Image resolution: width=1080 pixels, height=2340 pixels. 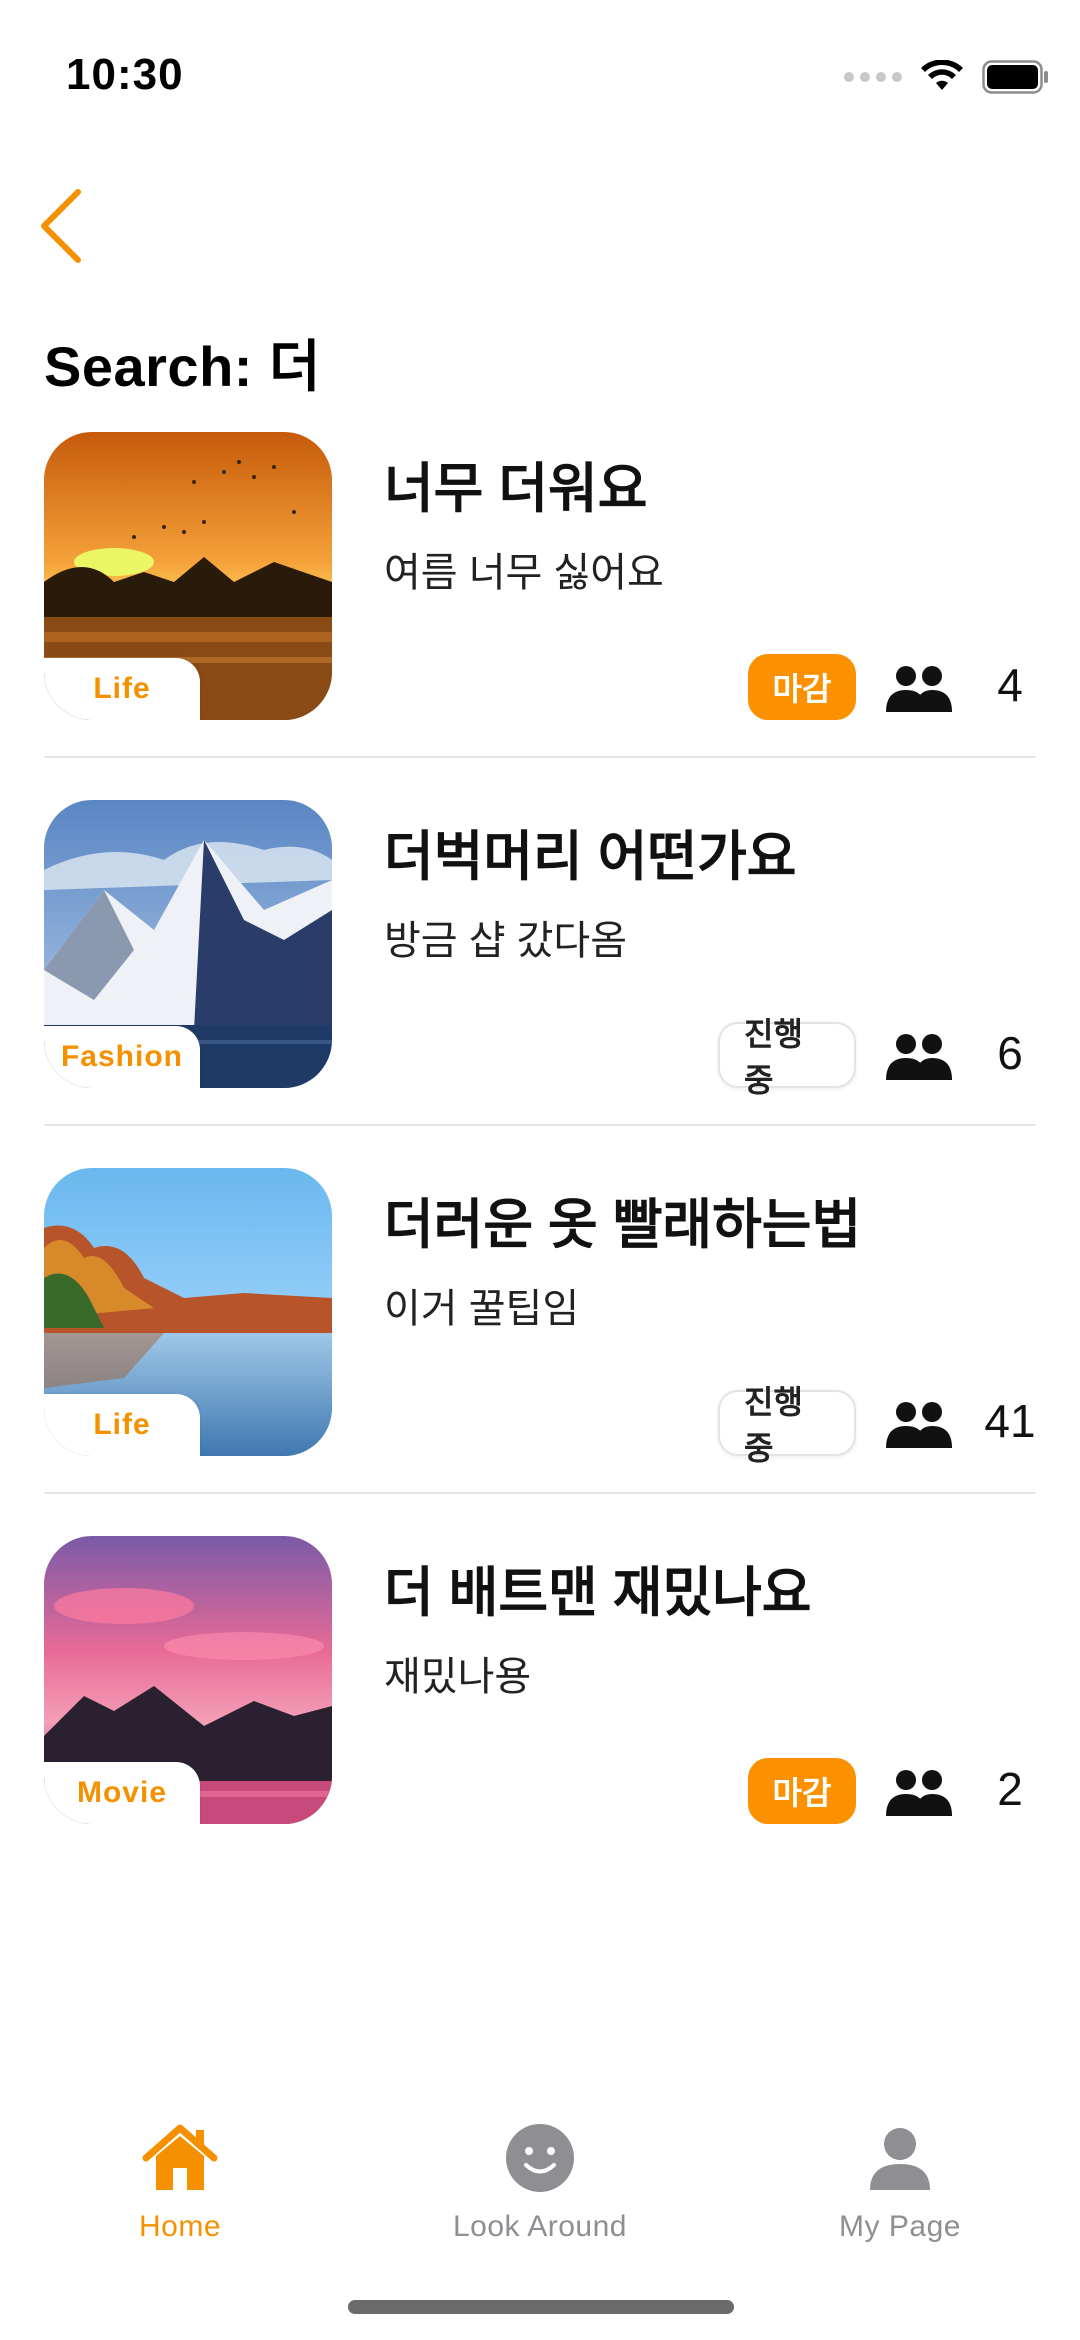 I want to click on smiley-face-icon, so click(x=540, y=2158).